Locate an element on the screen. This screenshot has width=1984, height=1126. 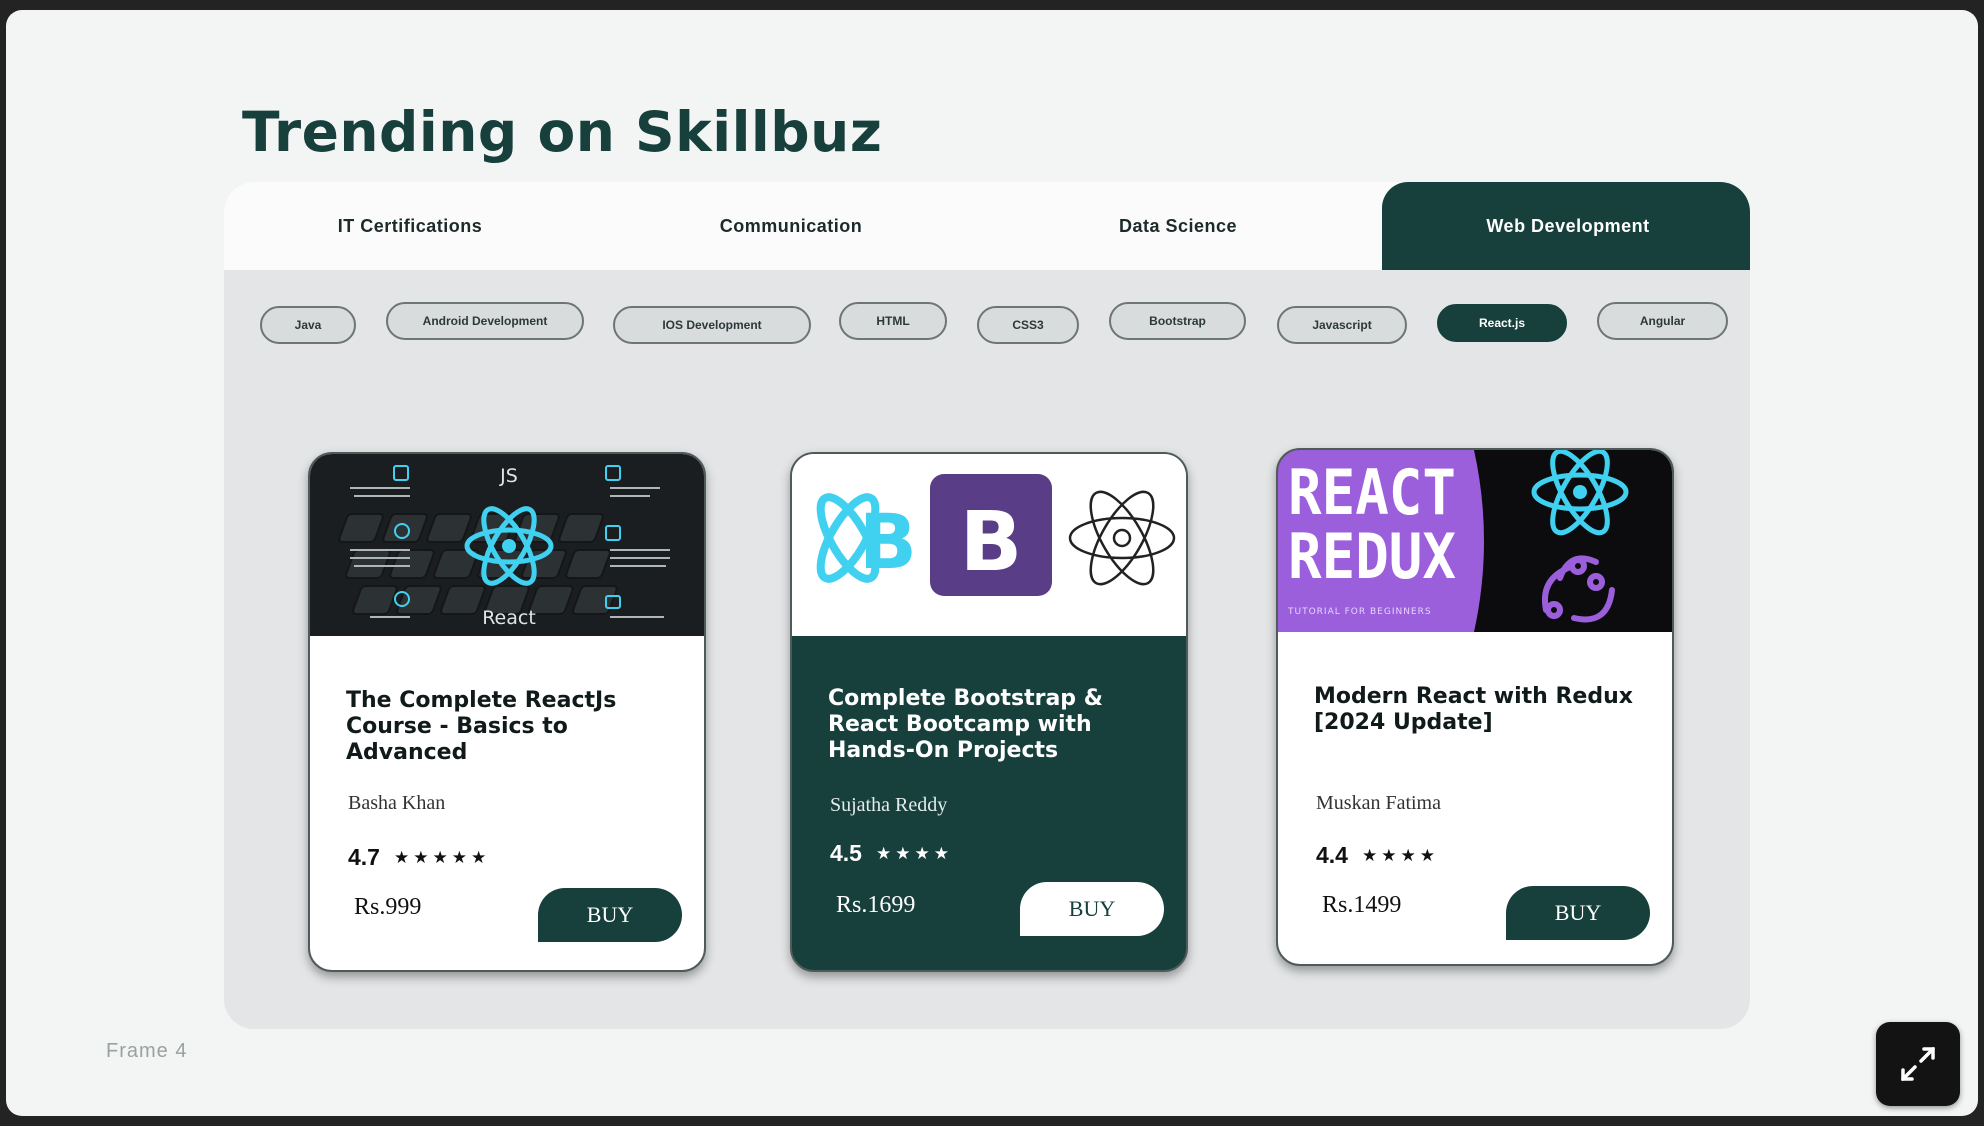
tab-web-development: Web Development is located at coordinates (1566, 226).